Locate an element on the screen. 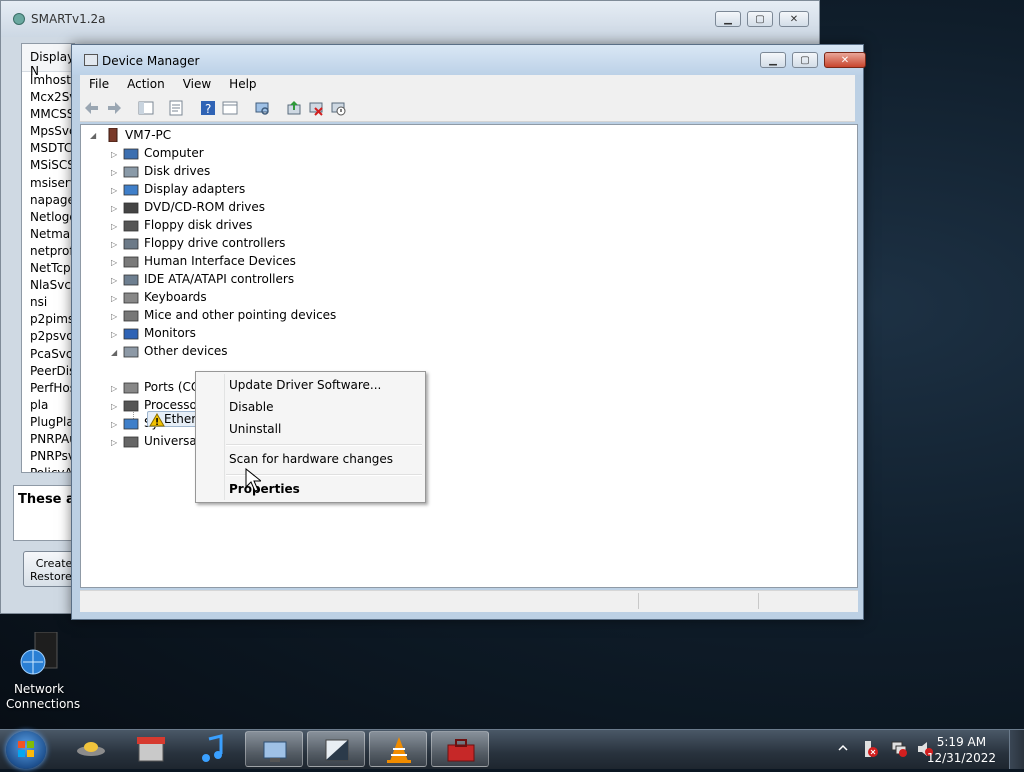 The image size is (1024, 772). menu-item-scan-hardware: Scan for hardware changes is located at coordinates (311, 459).